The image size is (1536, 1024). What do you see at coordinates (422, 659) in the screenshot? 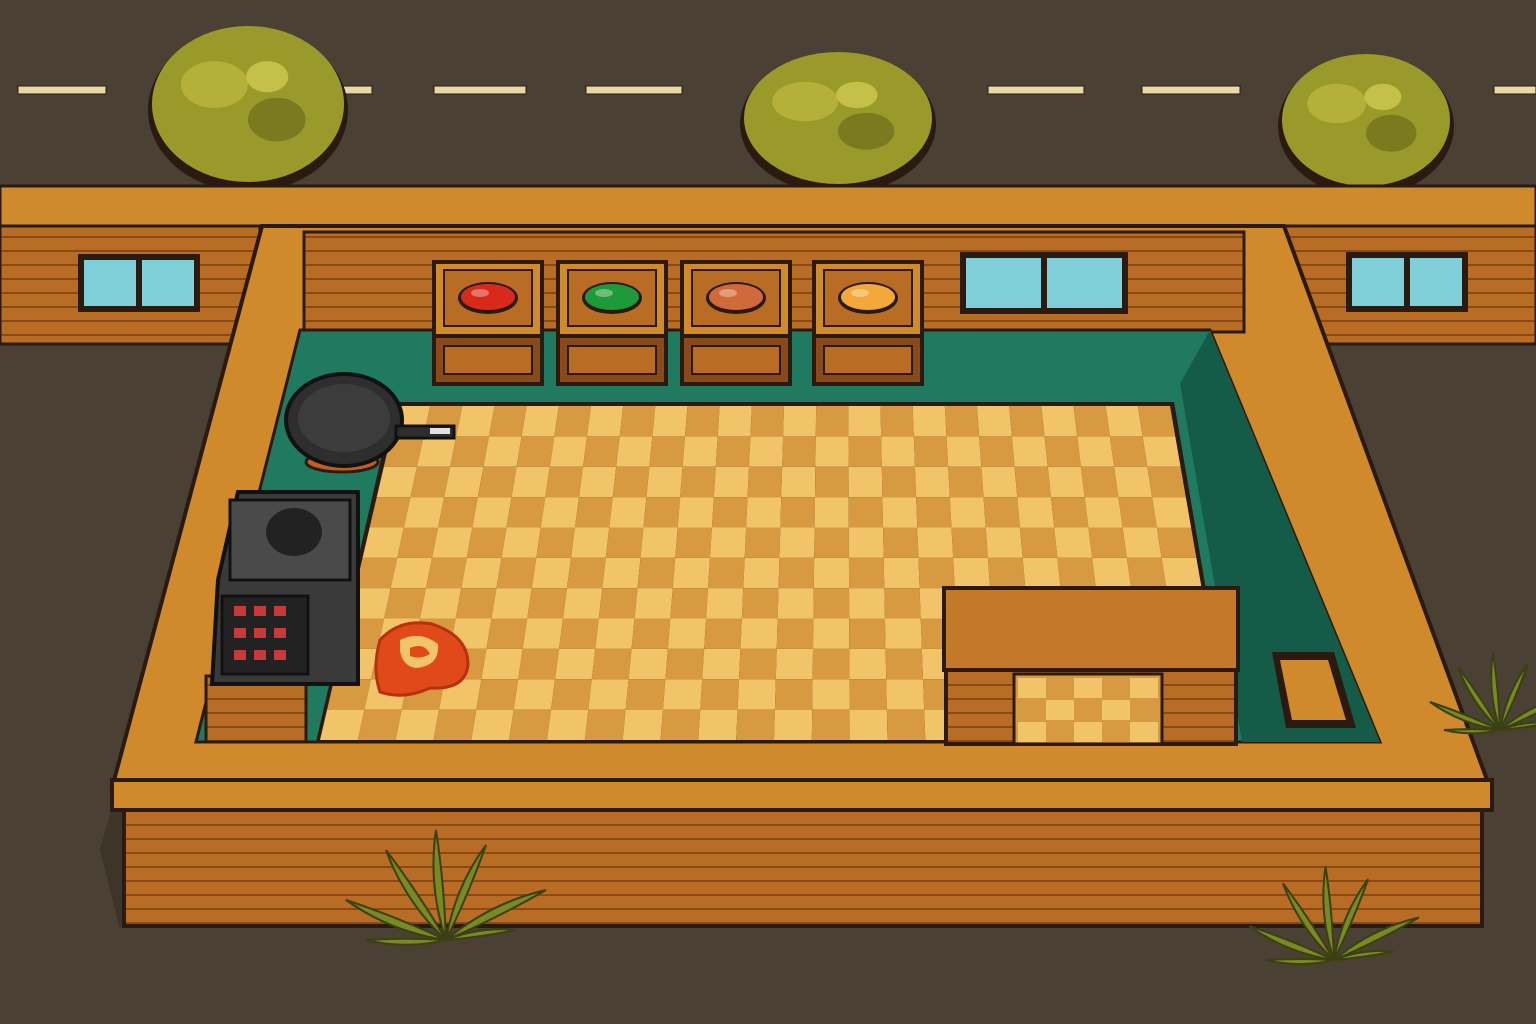
I see `sauce-spill-icon` at bounding box center [422, 659].